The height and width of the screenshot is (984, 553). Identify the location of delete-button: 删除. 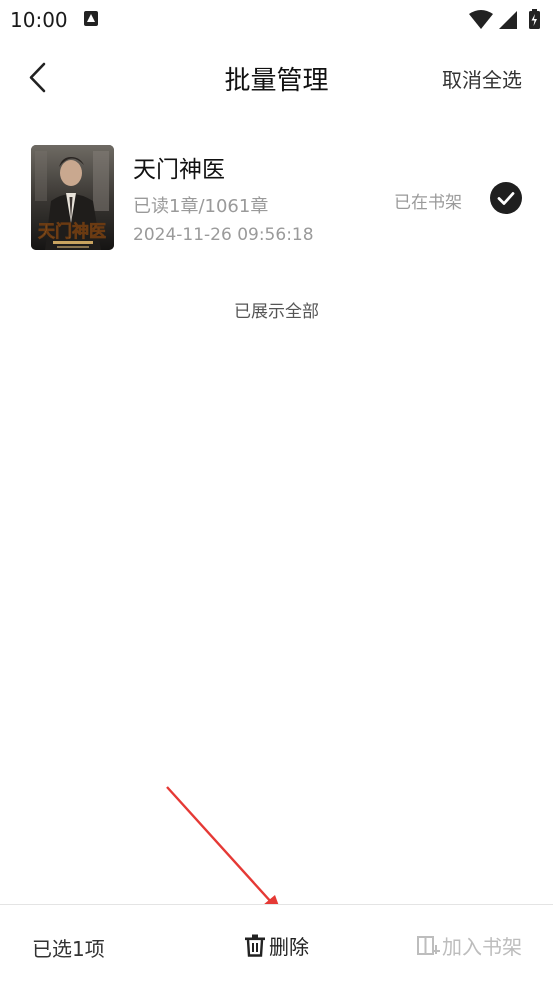
(276, 945).